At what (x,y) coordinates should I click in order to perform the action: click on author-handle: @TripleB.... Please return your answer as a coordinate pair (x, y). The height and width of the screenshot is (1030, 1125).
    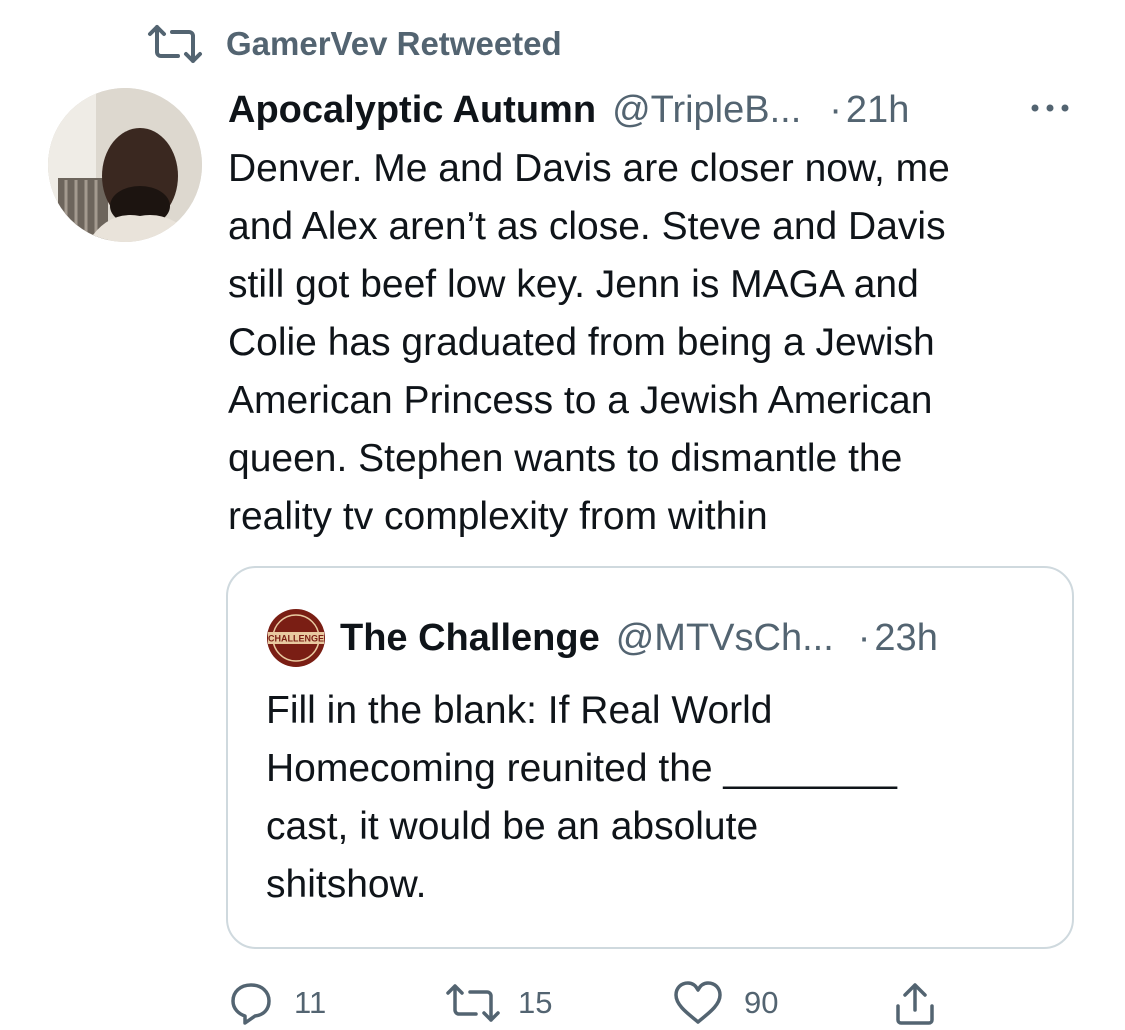
    Looking at the image, I should click on (706, 110).